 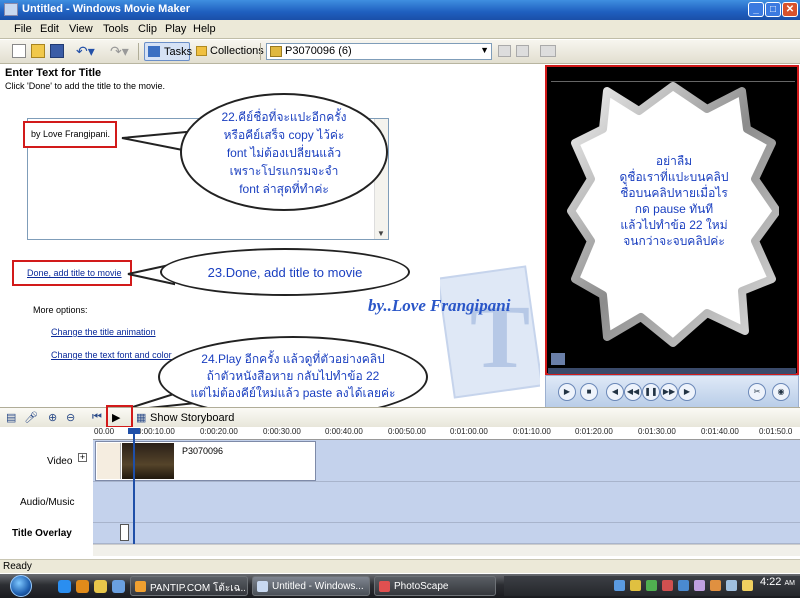 What do you see at coordinates (154, 51) in the screenshot?
I see `tasks-icon` at bounding box center [154, 51].